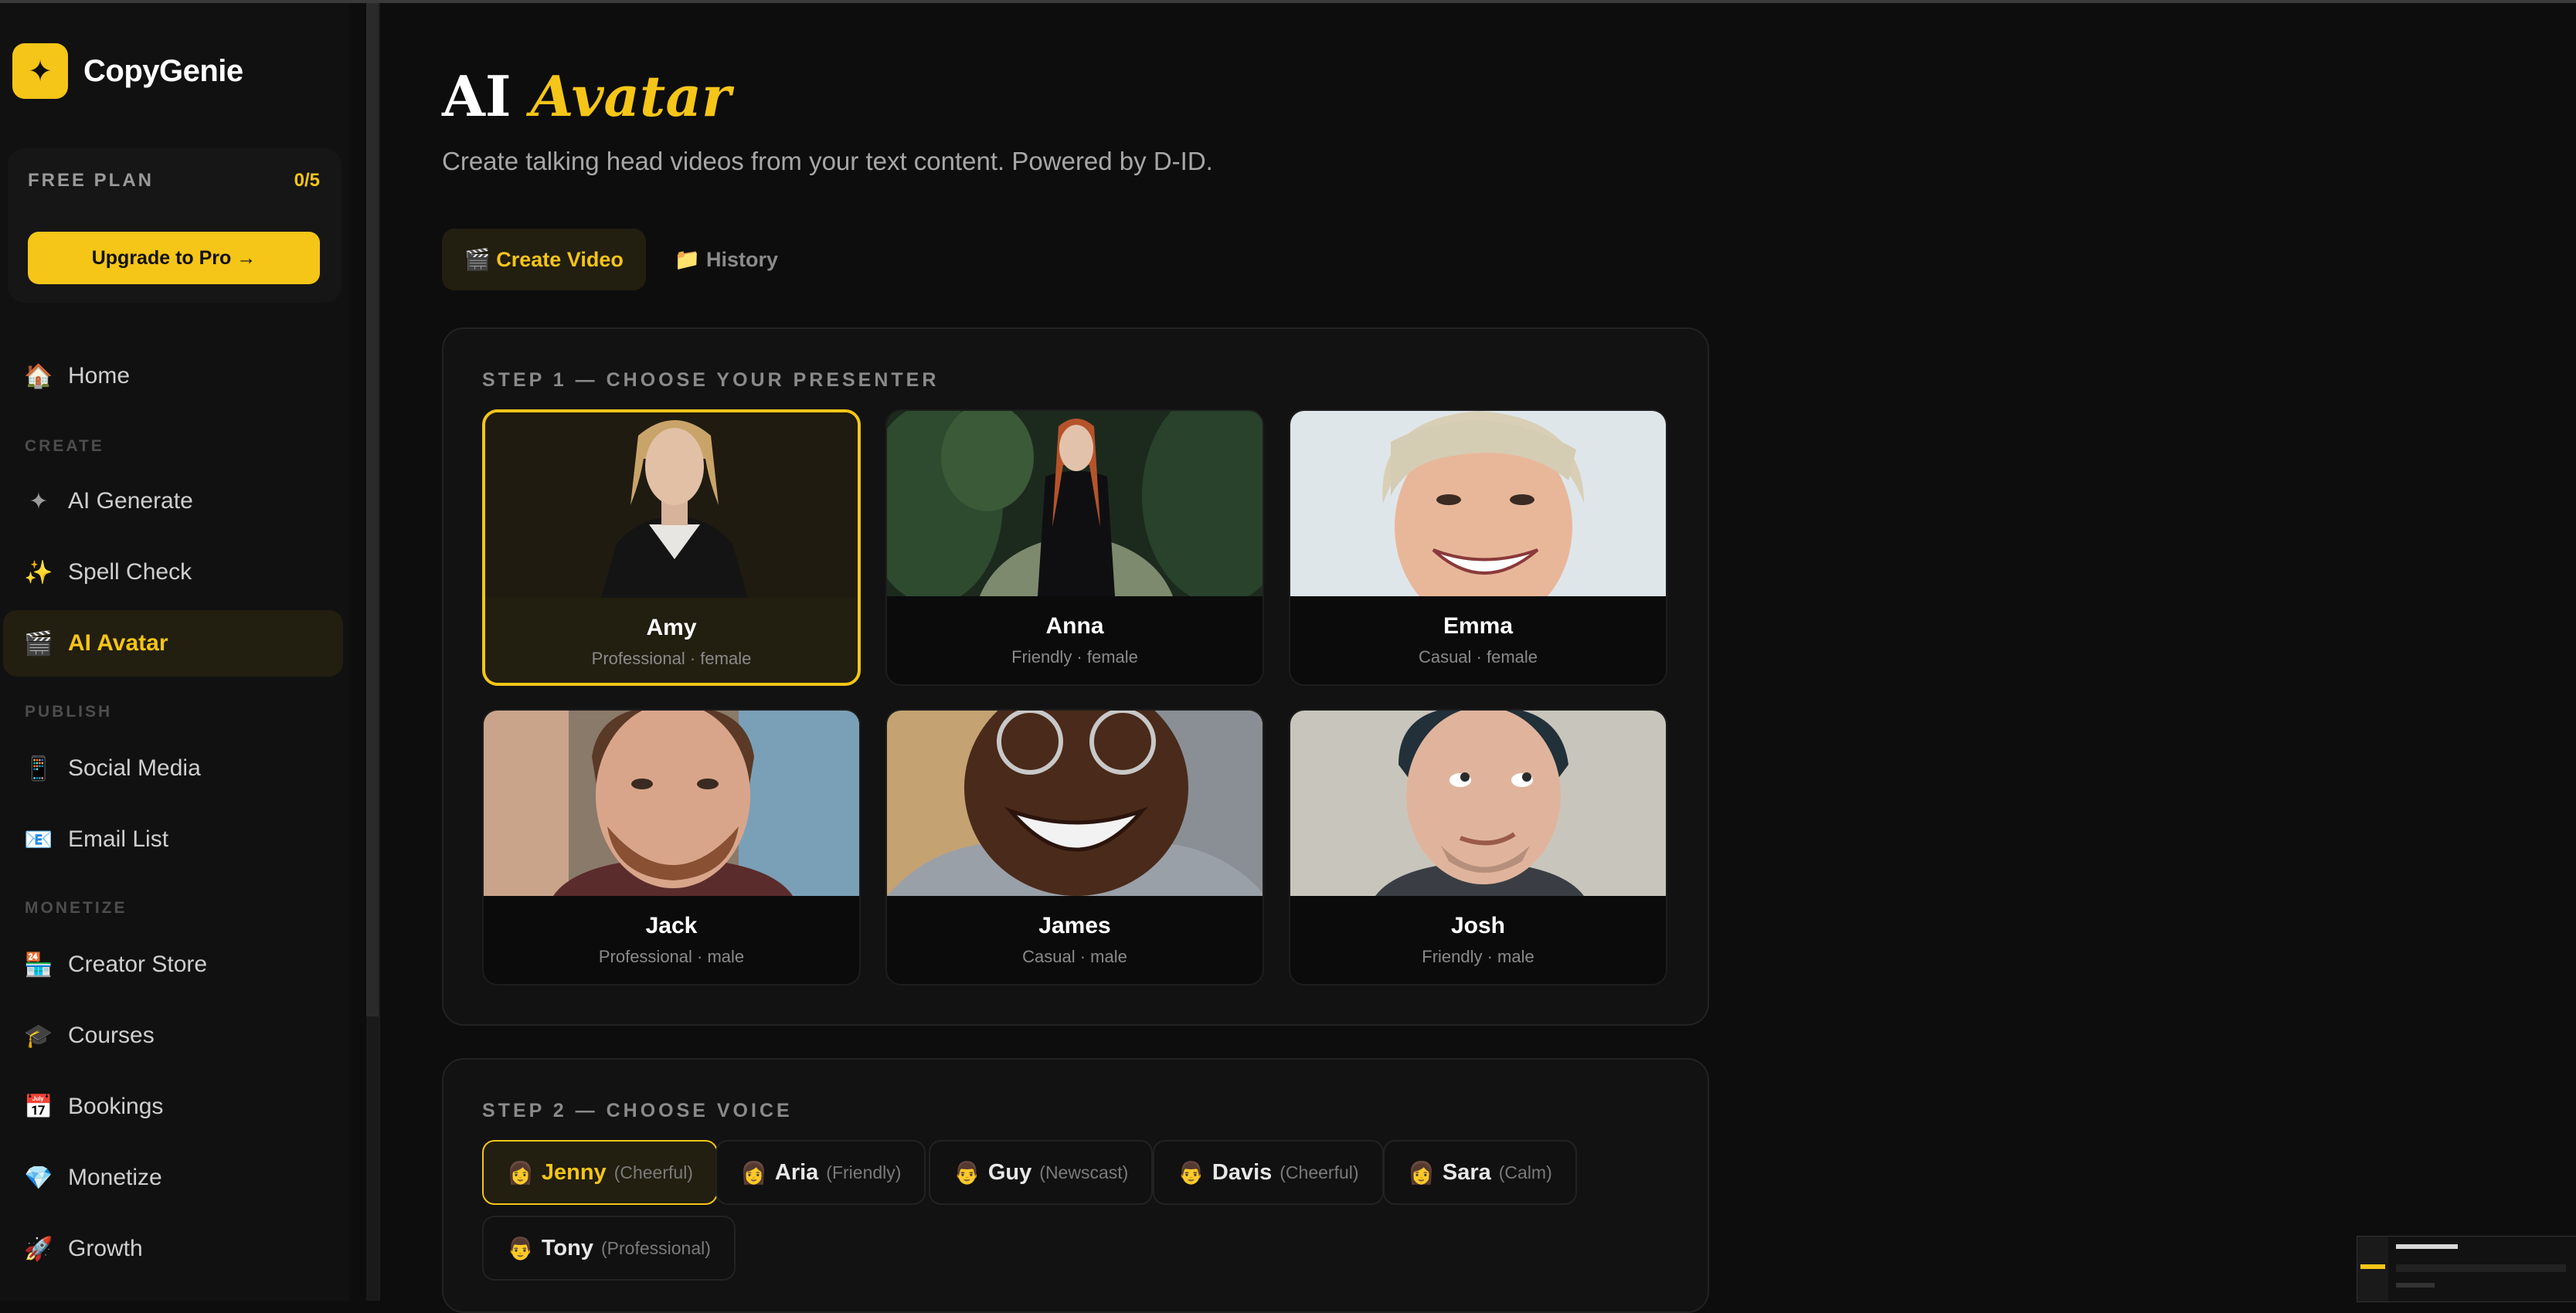 The width and height of the screenshot is (2576, 1313). Describe the element at coordinates (1478, 803) in the screenshot. I see `presenter-photo-josh` at that location.